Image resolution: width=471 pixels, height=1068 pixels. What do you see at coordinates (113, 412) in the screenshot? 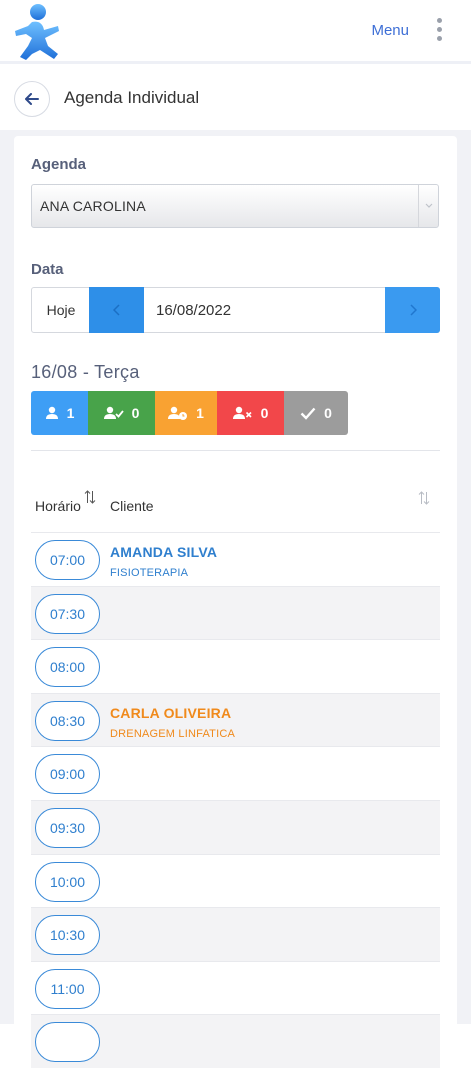
I see `user-check-icon` at bounding box center [113, 412].